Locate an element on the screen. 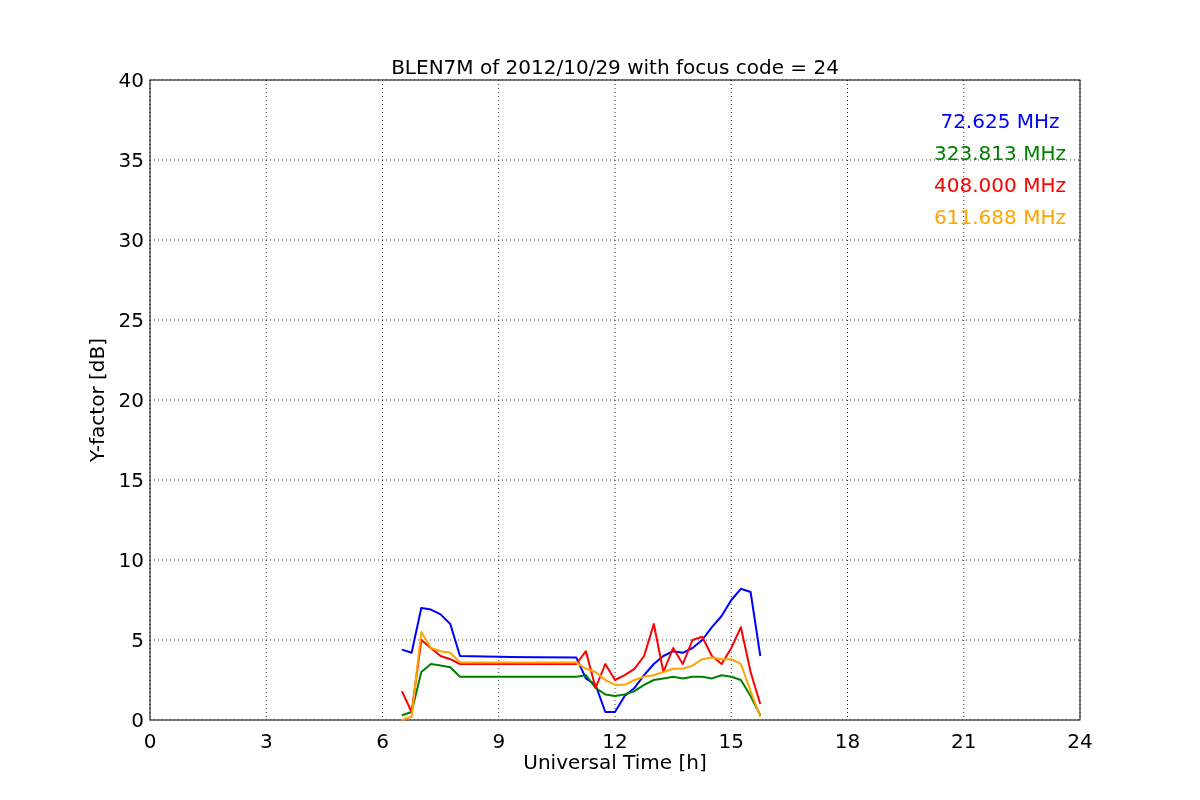 This screenshot has width=1200, height=800. legend-label: 323.813 MHz is located at coordinates (1000, 153).